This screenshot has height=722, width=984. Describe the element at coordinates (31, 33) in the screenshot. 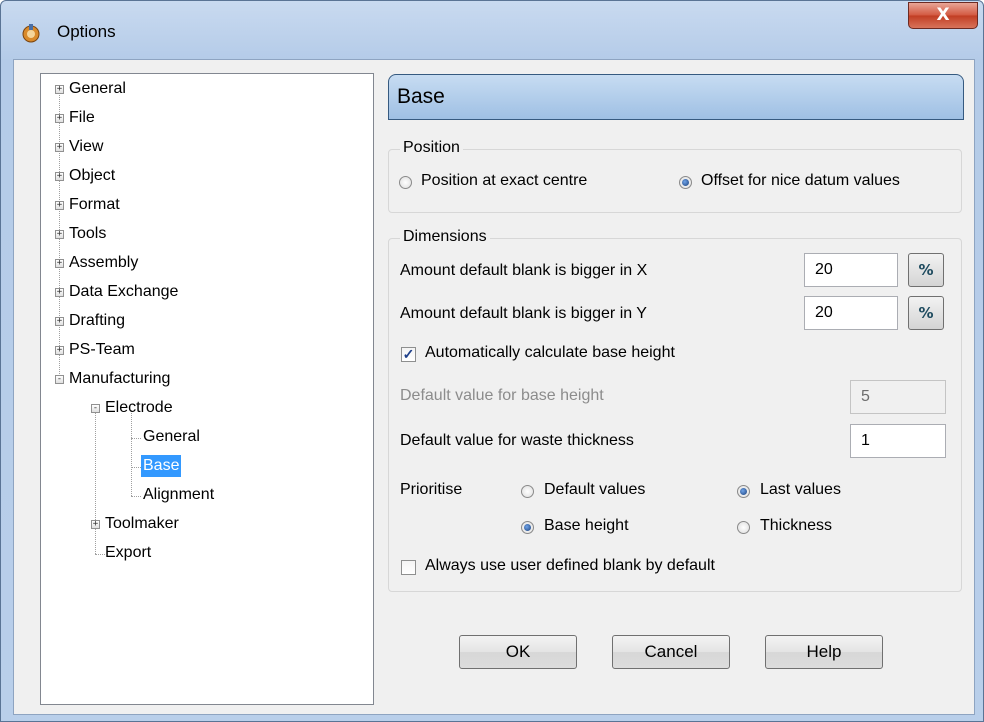

I see `app-icon` at that location.